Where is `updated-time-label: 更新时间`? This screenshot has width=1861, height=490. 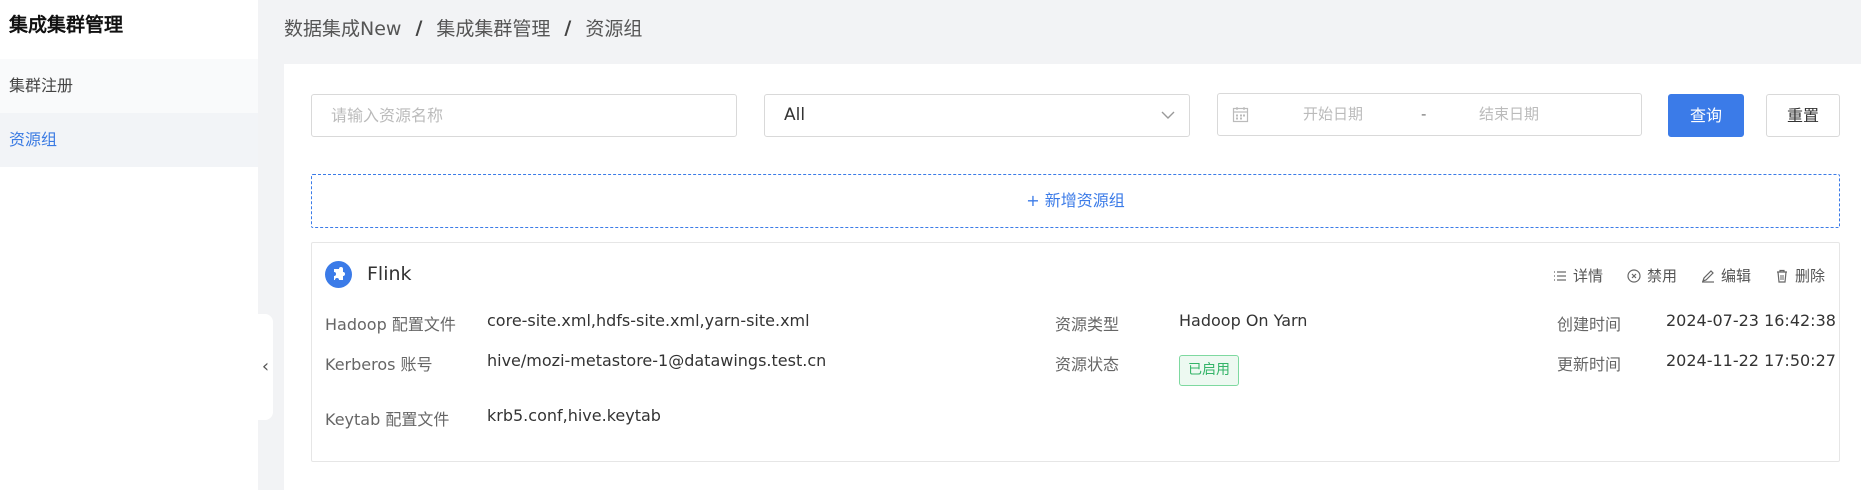
updated-time-label: 更新时间 is located at coordinates (1589, 364).